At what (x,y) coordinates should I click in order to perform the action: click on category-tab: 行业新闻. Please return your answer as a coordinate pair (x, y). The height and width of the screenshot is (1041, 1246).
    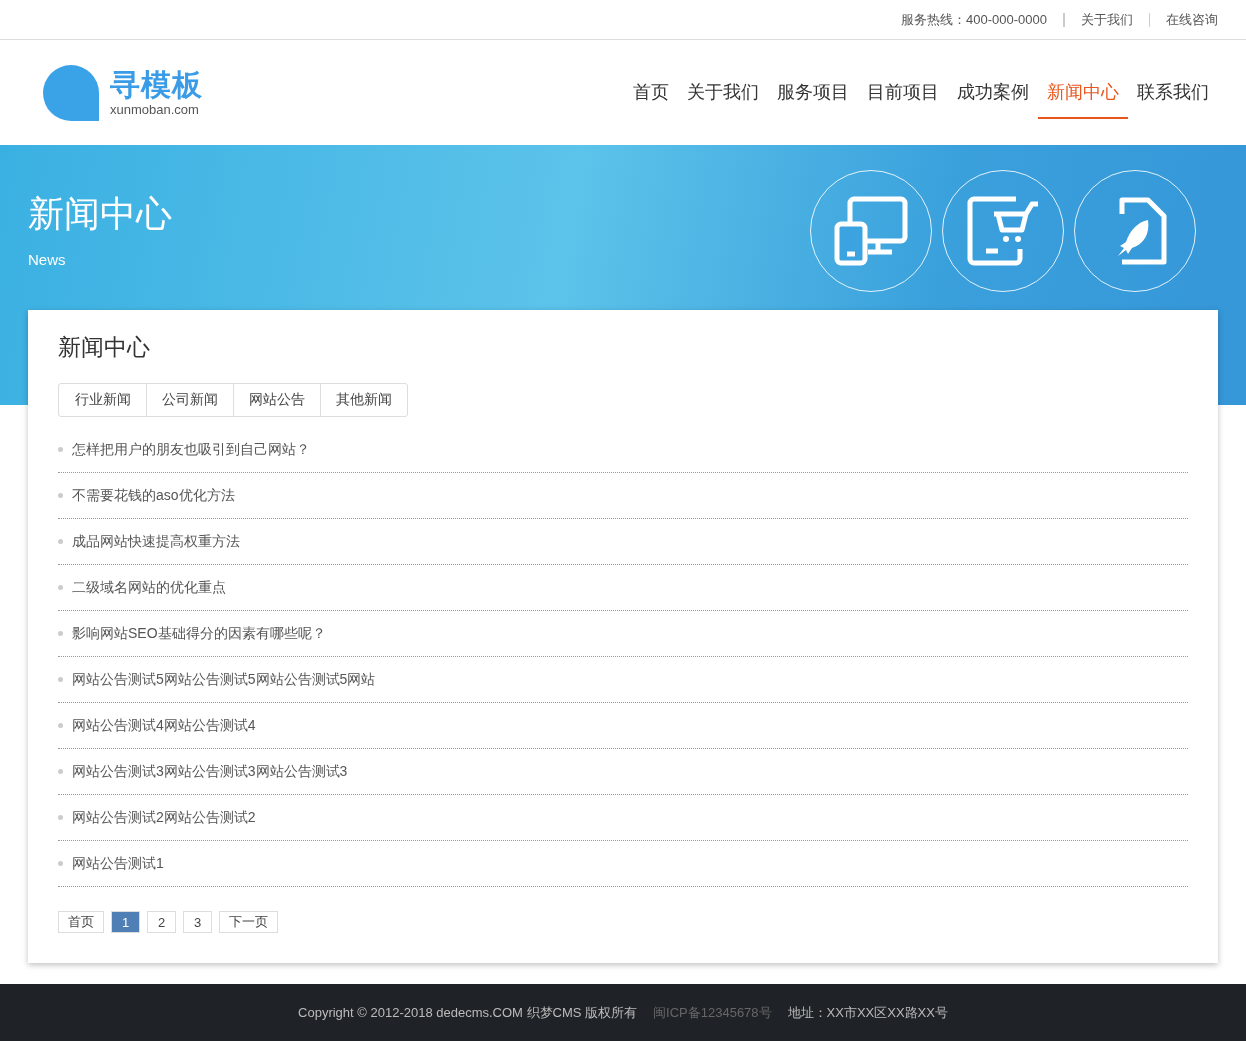
    Looking at the image, I should click on (102, 400).